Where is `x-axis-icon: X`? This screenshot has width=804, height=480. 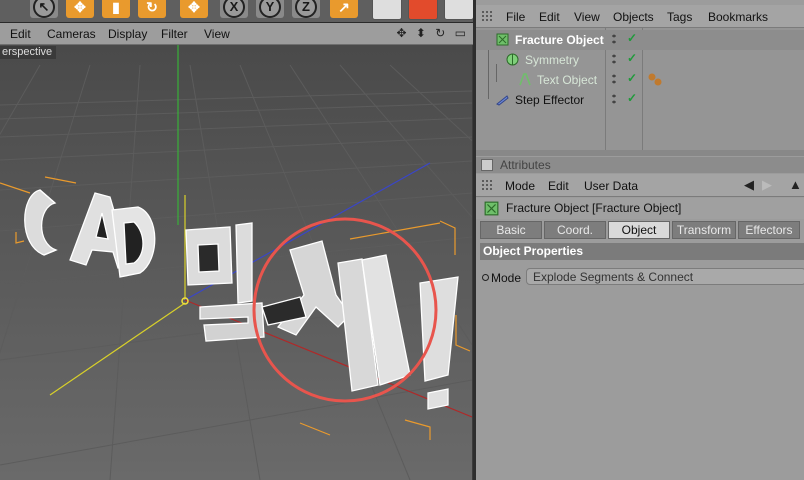 x-axis-icon: X is located at coordinates (234, 9).